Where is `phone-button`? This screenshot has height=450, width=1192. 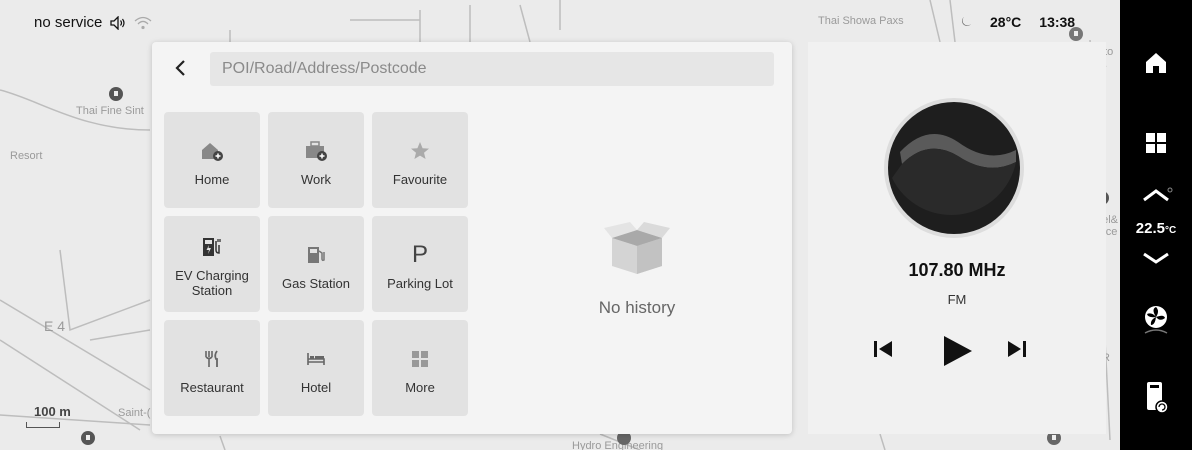
phone-button is located at coordinates (1156, 398).